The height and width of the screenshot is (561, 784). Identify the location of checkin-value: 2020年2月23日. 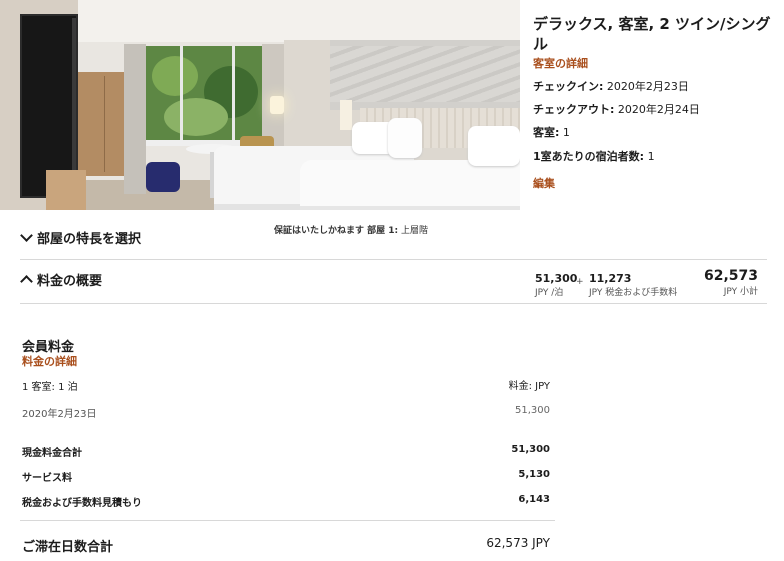
(647, 86).